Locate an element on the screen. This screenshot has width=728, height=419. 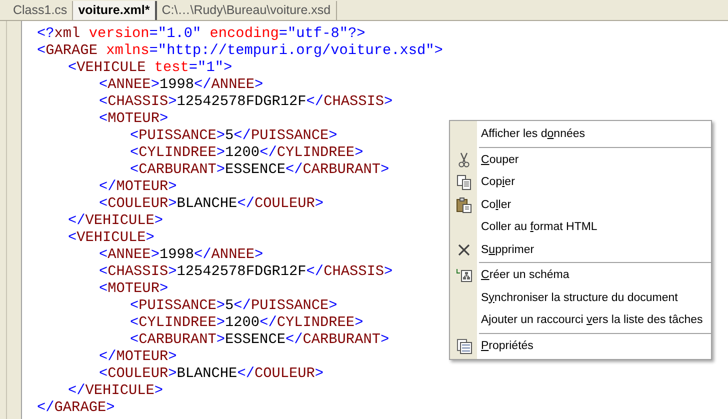
menu-item: Propriétés is located at coordinates (594, 345).